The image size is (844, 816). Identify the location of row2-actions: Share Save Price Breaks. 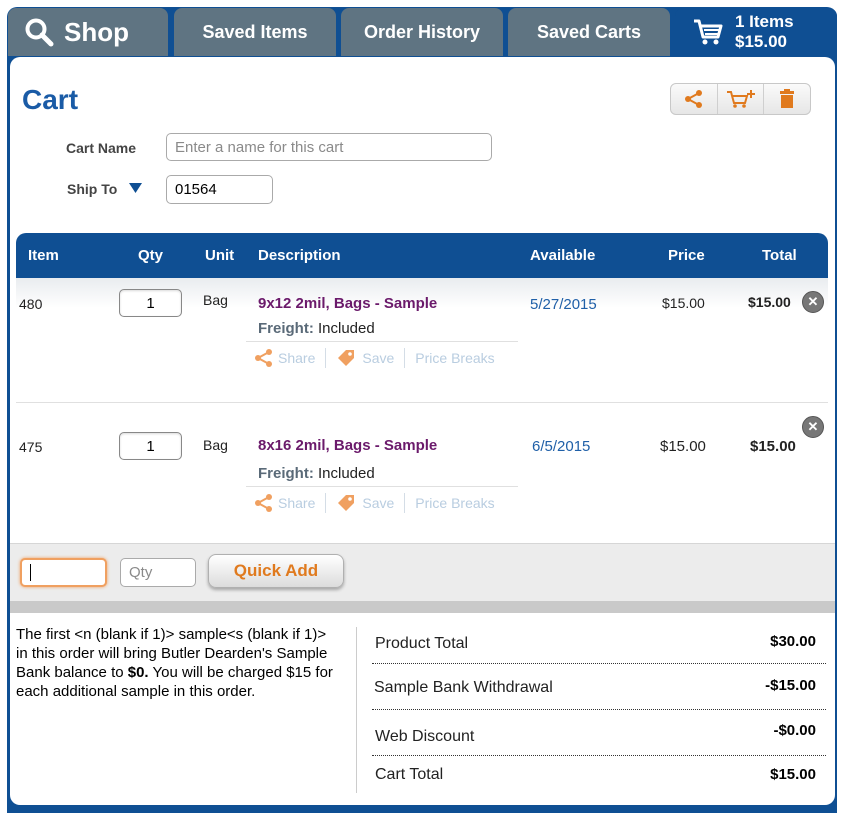
(374, 503).